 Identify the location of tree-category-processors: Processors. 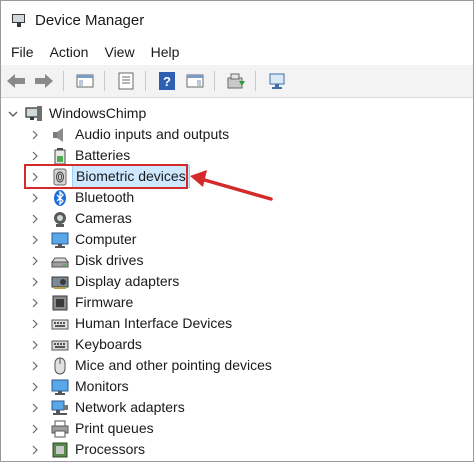
(86, 449).